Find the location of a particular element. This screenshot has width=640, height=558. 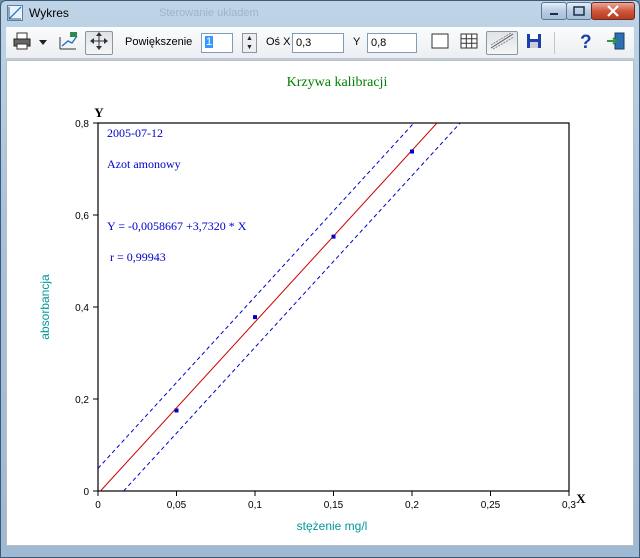

dropdown-arrow-icon is located at coordinates (43, 43).